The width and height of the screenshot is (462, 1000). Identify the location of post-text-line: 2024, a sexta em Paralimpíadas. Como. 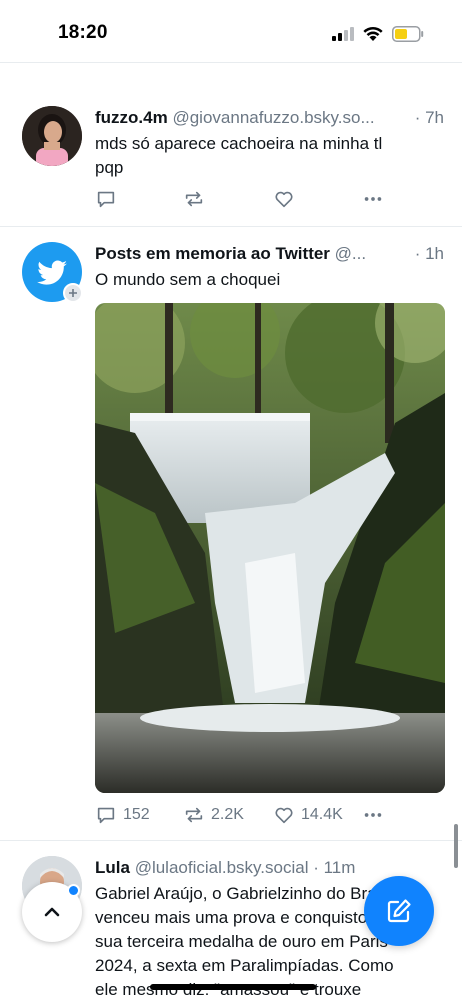
(244, 965).